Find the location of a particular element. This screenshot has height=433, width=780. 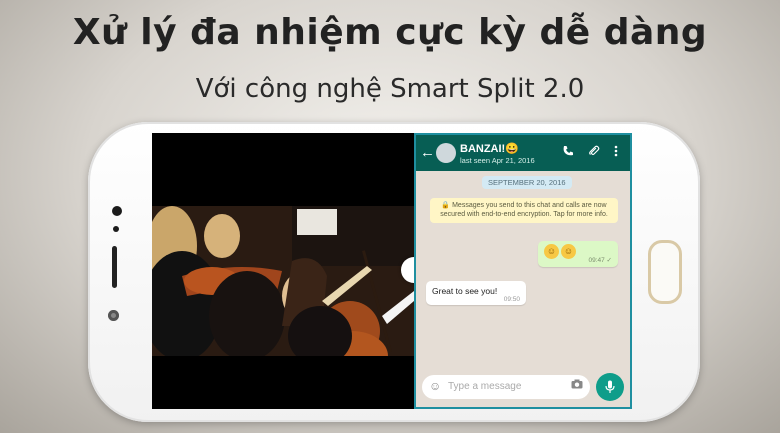

contact-name: BANZAI!😀 is located at coordinates (489, 148).